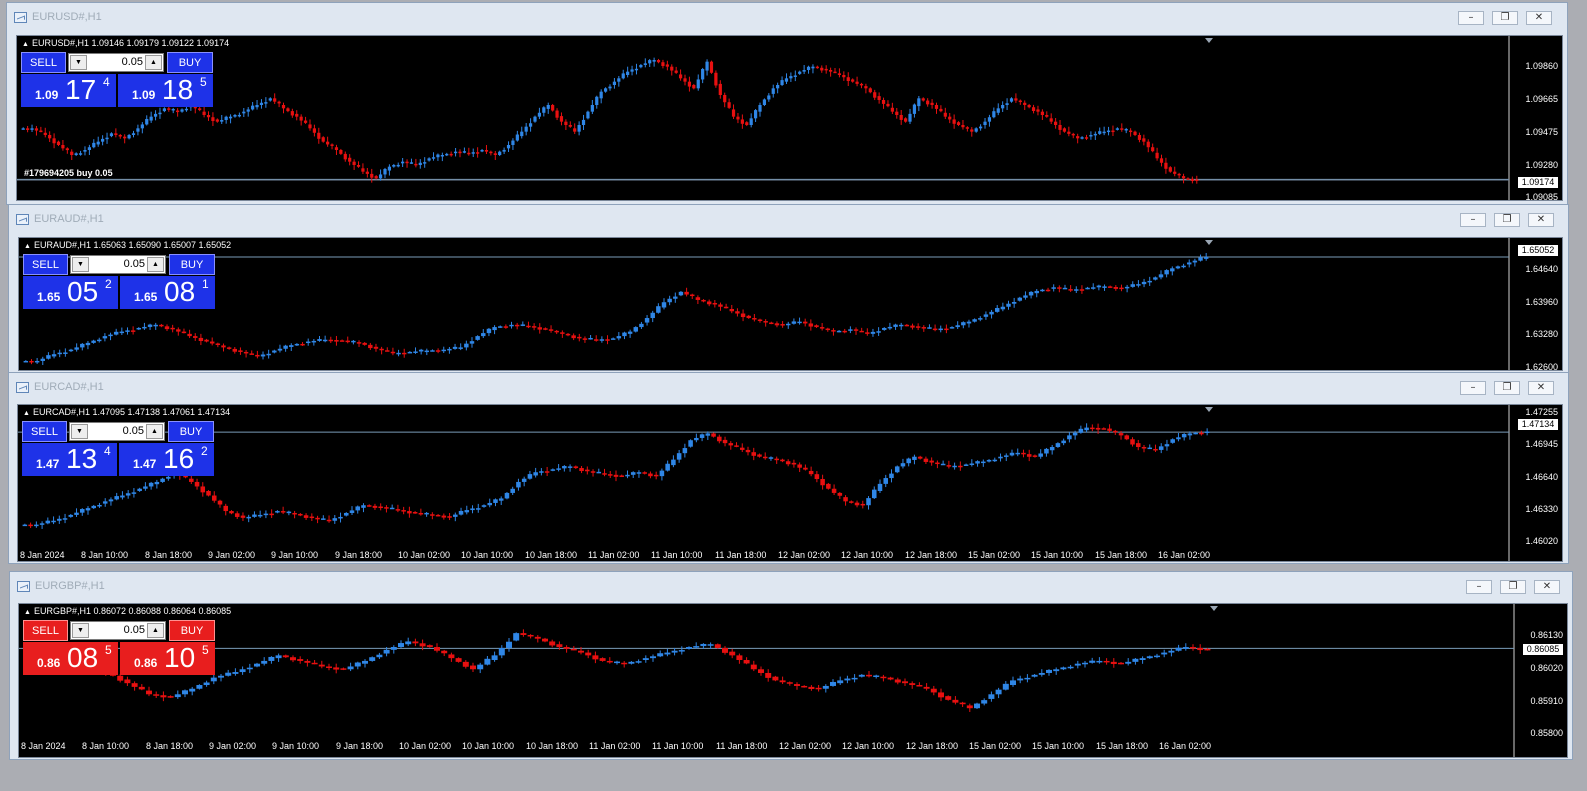 The width and height of the screenshot is (1587, 791). Describe the element at coordinates (1057, 555) in the screenshot. I see `time-label: 15 Jan 10:00` at that location.